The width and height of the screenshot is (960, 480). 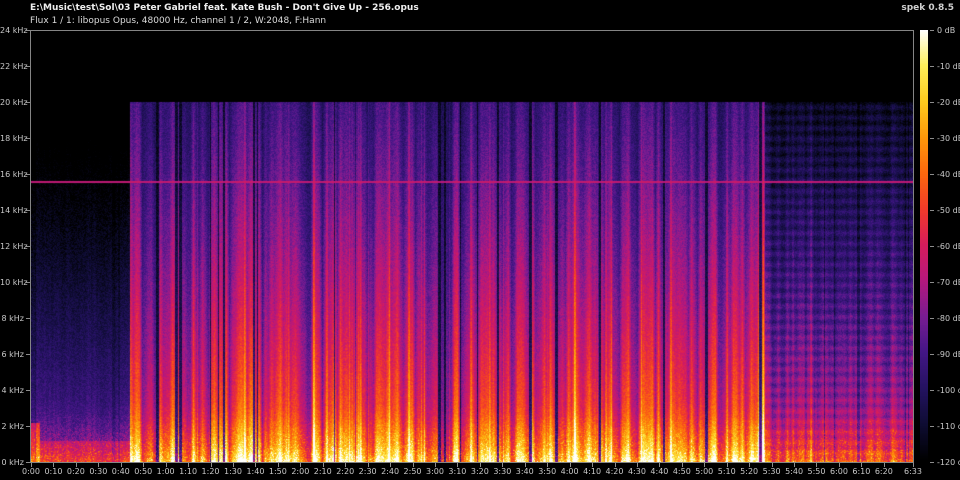 I want to click on time-tick-label: 5:30, so click(x=771, y=471).